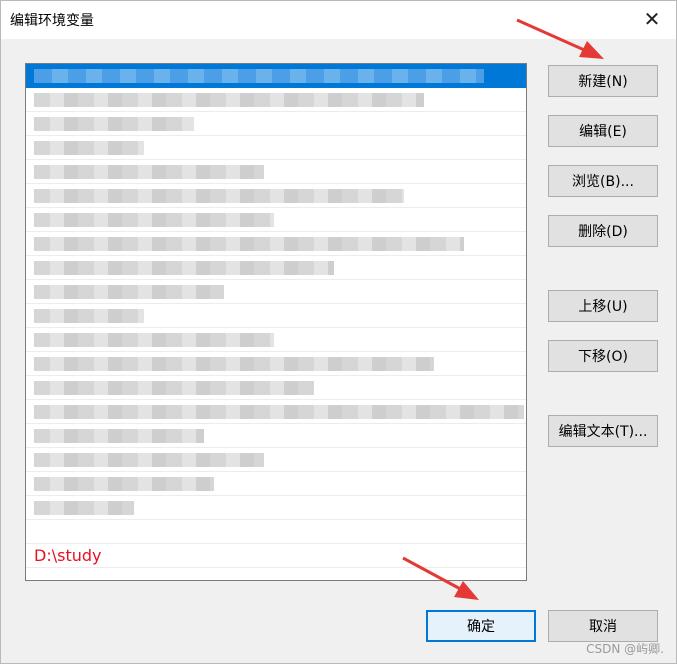 This screenshot has height=665, width=677. I want to click on delete-button: 删除(D), so click(603, 231).